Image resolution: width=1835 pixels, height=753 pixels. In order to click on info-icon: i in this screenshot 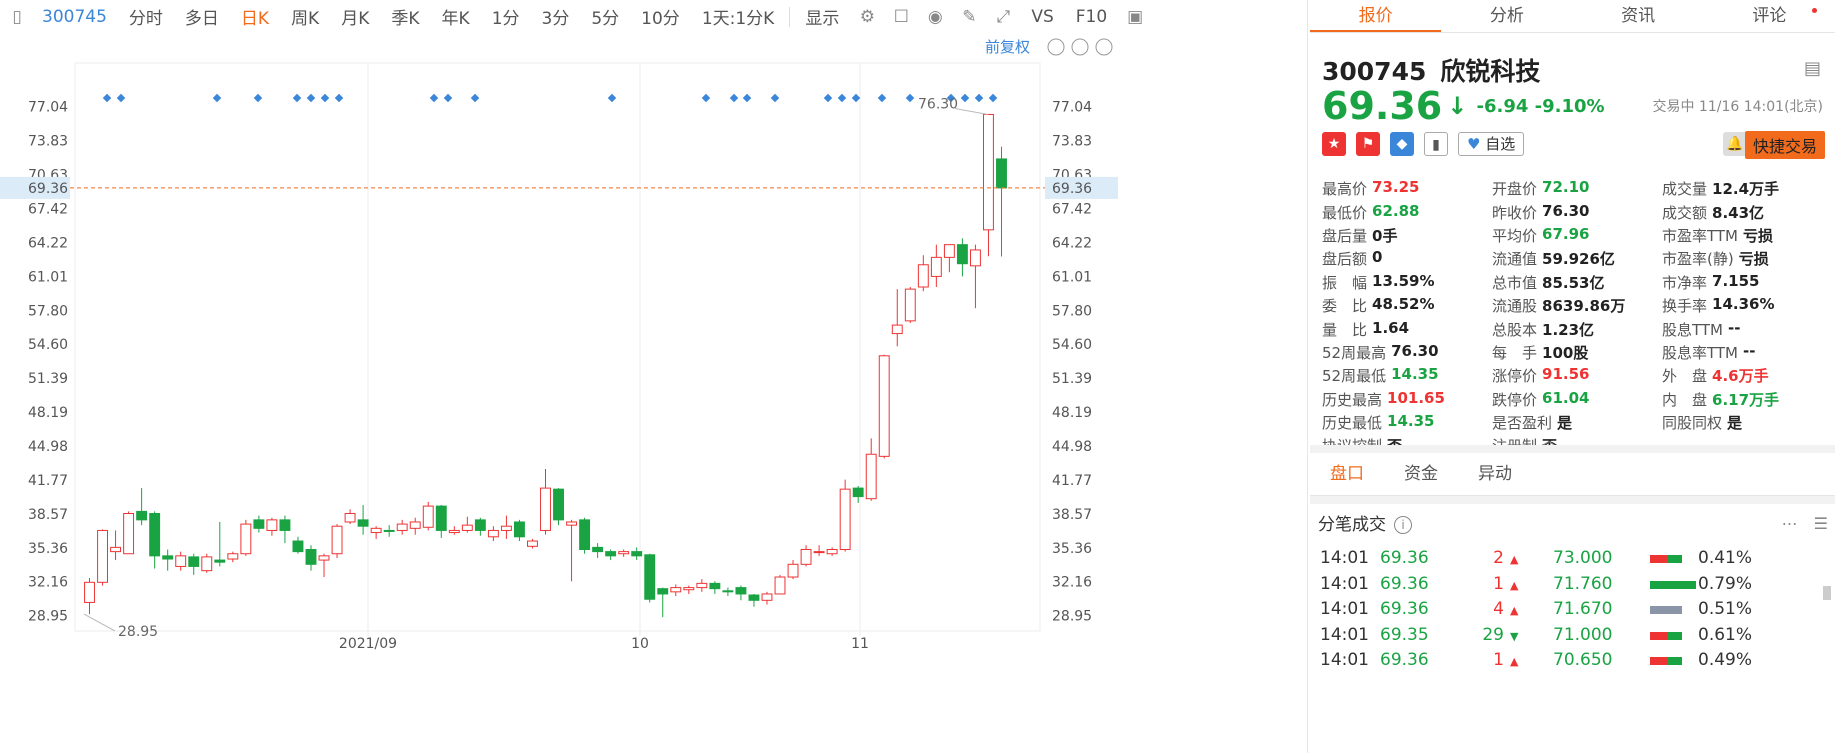, I will do `click(1403, 525)`.